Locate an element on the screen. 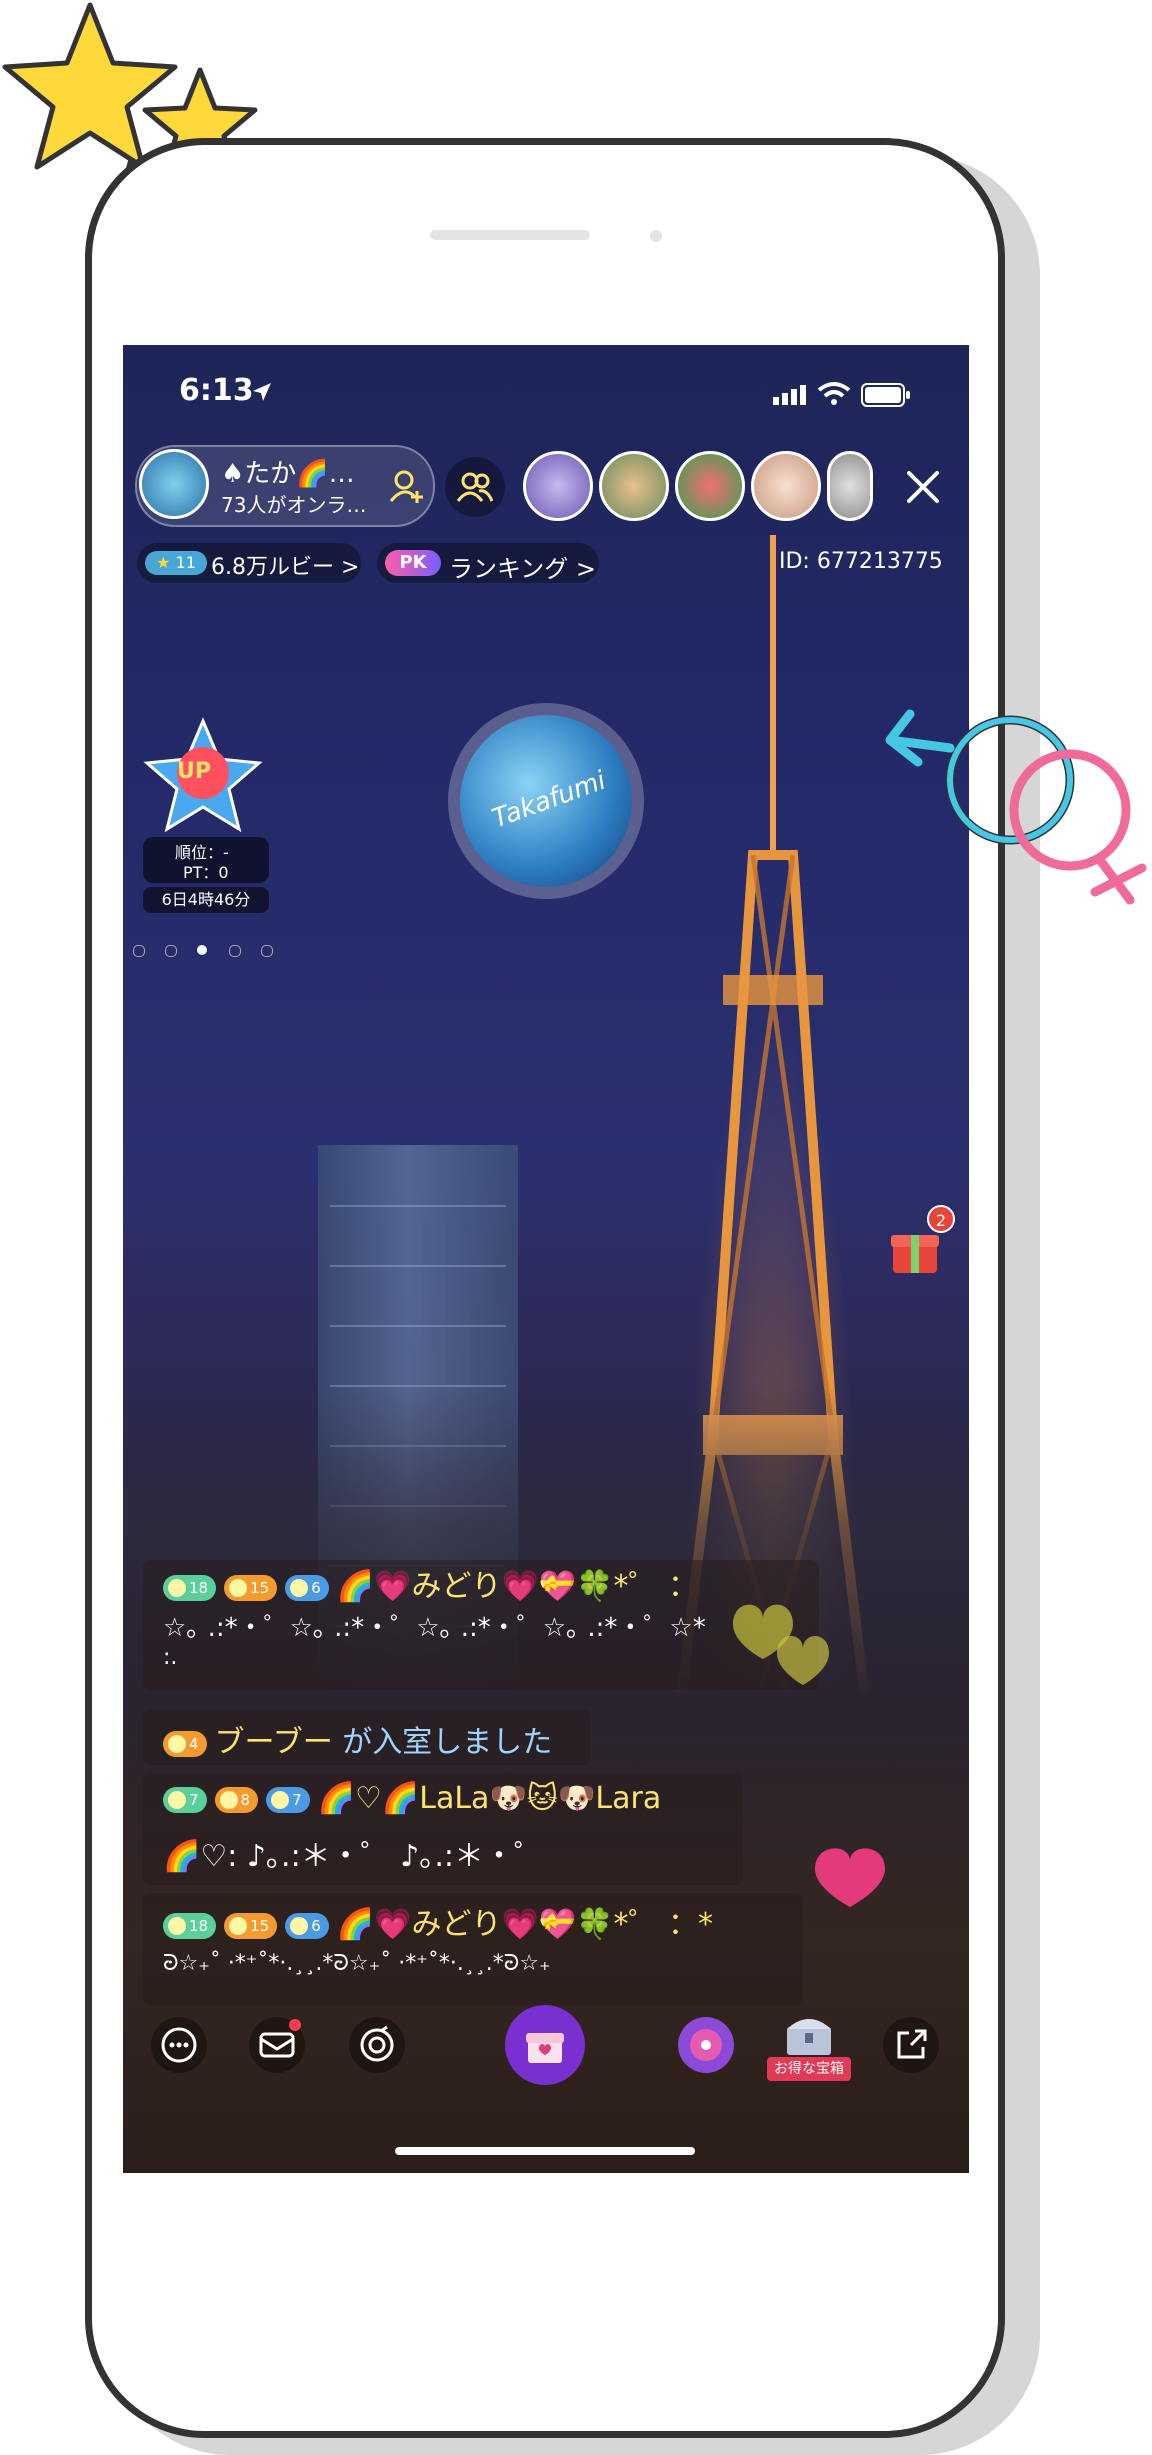 Image resolution: width=1152 pixels, height=2455 pixels. entry-text: が入室しました is located at coordinates (447, 1742).